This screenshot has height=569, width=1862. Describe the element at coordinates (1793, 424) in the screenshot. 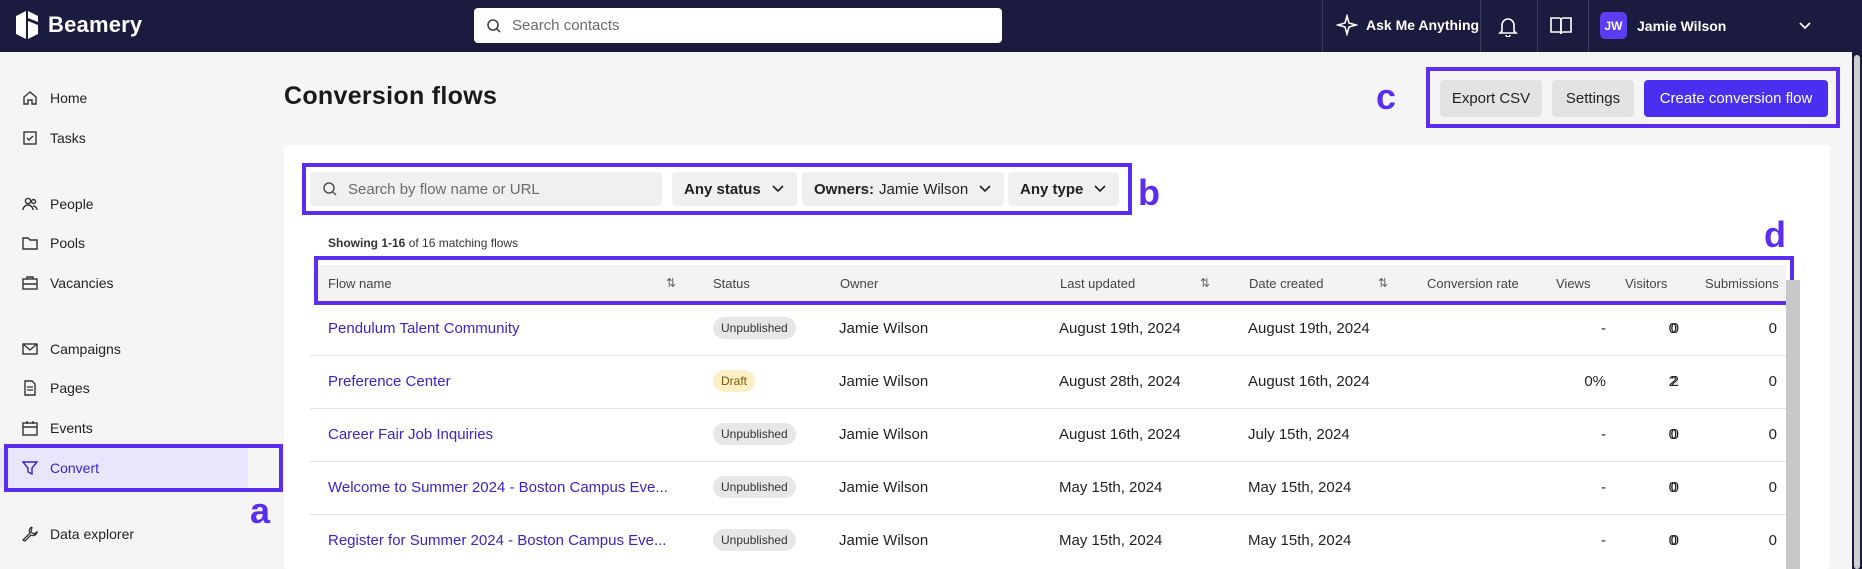

I see `table-scrollbar` at that location.